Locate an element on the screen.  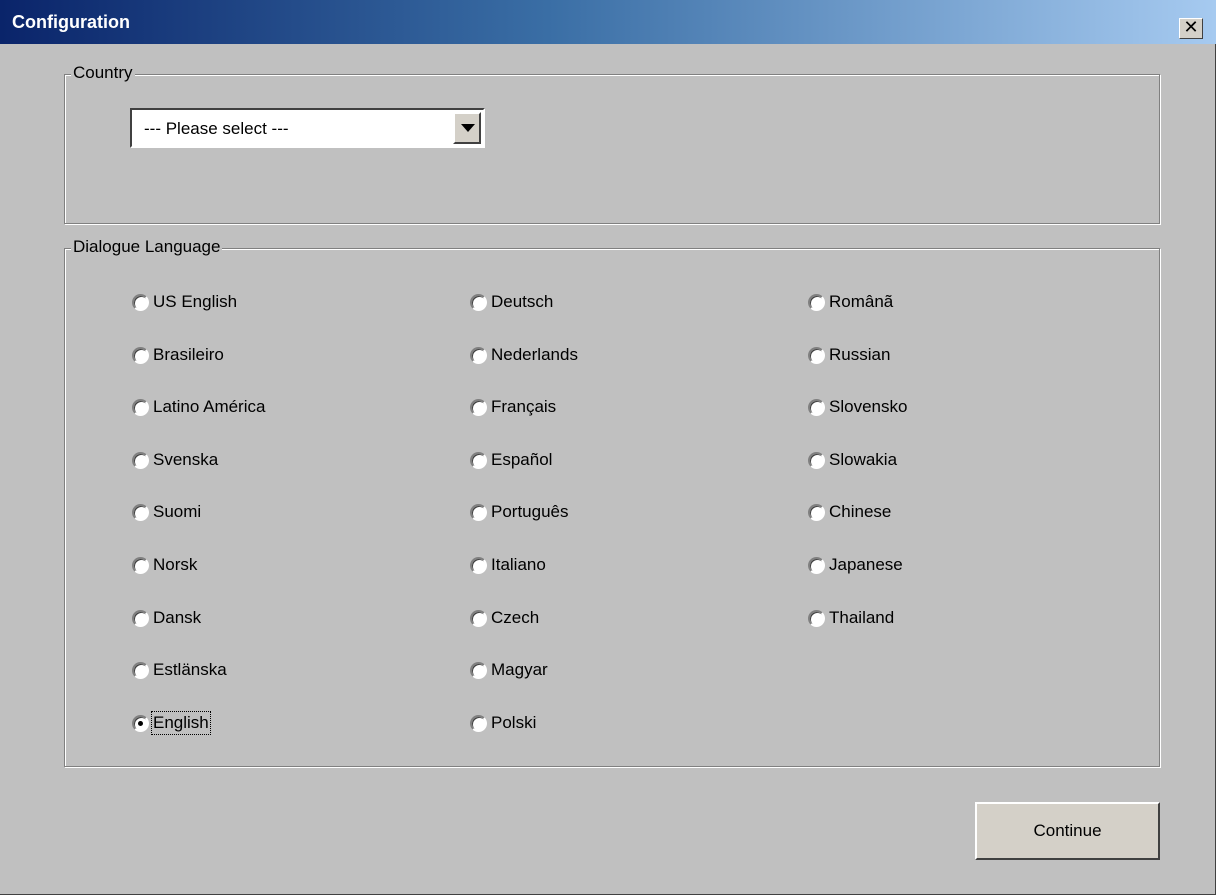
language-option-label: Español is located at coordinates (522, 459).